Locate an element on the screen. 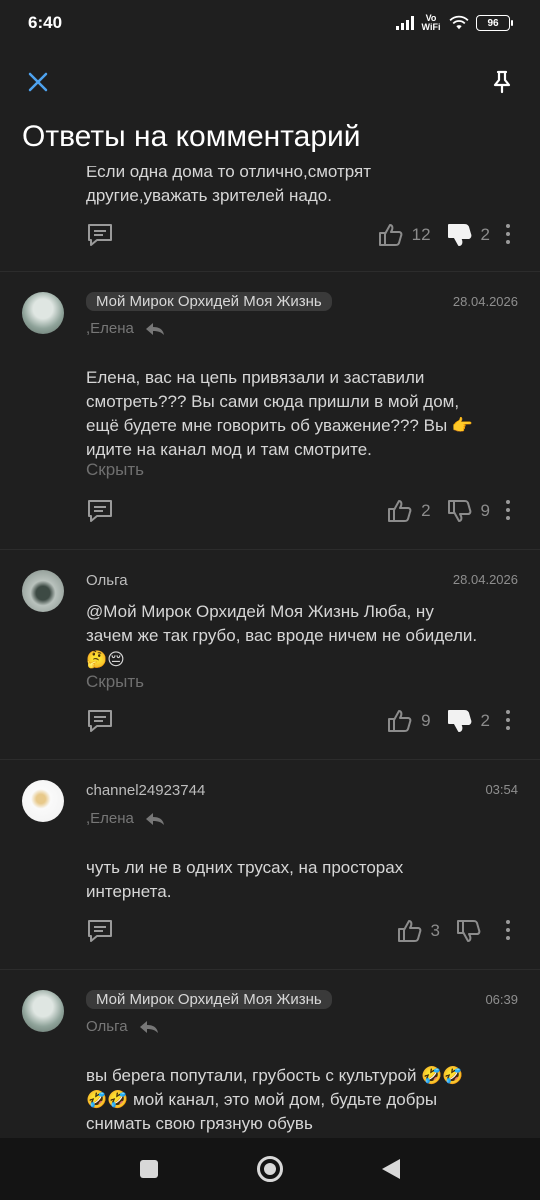  signal-icon is located at coordinates (405, 23).